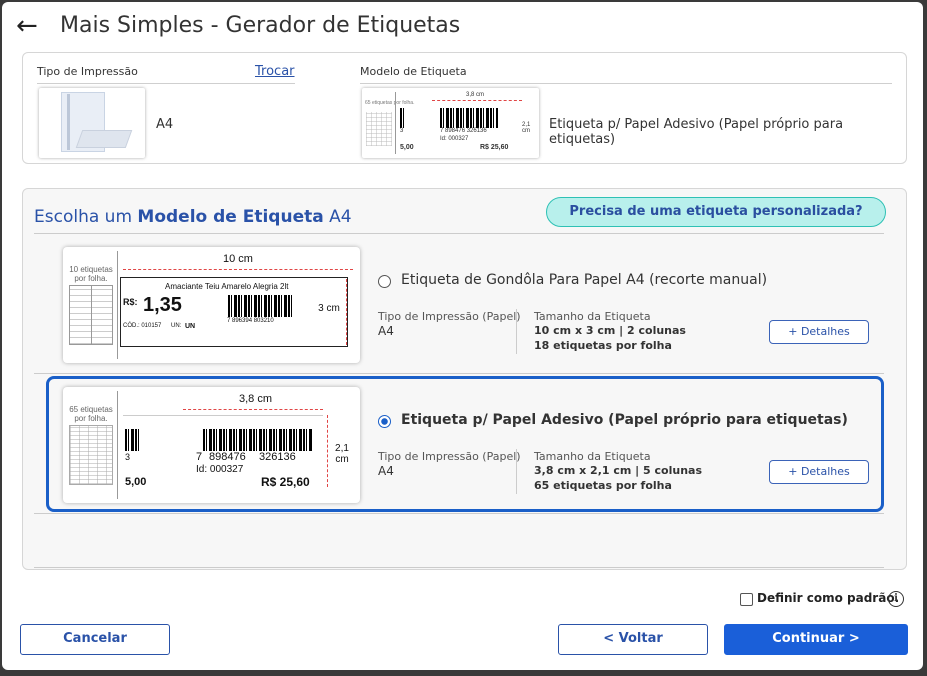  Describe the element at coordinates (91, 414) in the screenshot. I see `option-2-sheet-text: 65 etiquetas por folha.` at that location.